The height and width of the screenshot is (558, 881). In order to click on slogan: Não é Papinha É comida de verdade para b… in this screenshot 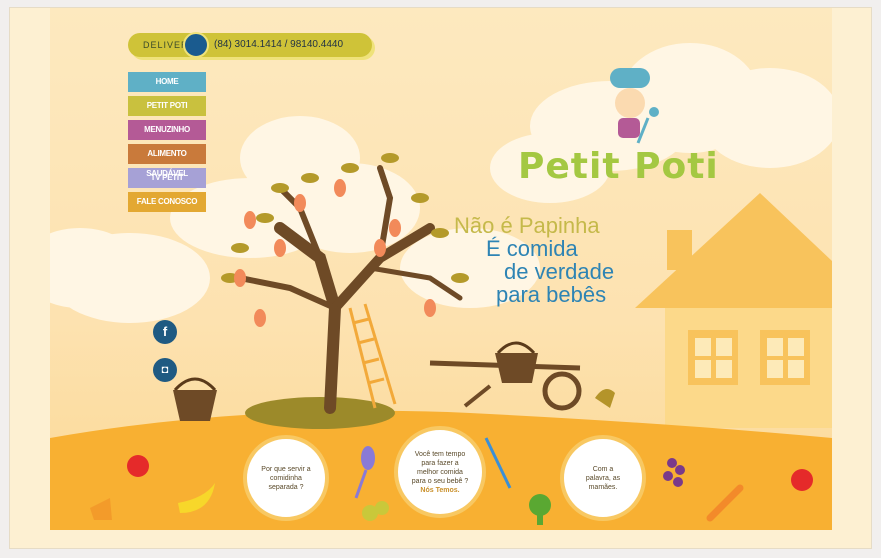, I will do `click(534, 260)`.